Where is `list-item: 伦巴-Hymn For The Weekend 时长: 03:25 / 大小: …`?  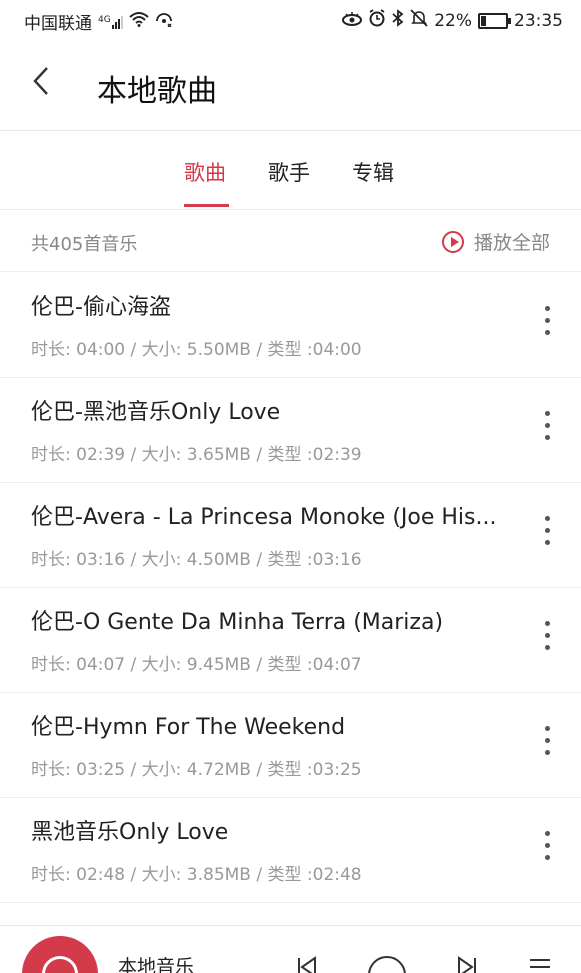
list-item: 伦巴-Hymn For The Weekend 时长: 03:25 / 大小: … is located at coordinates (290, 745).